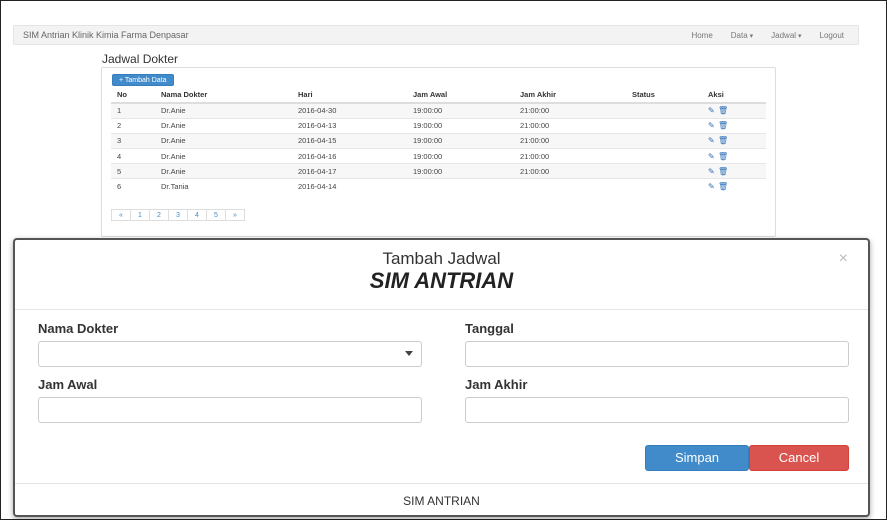  I want to click on modal-footer: SIM ANTRIAN, so click(441, 500).